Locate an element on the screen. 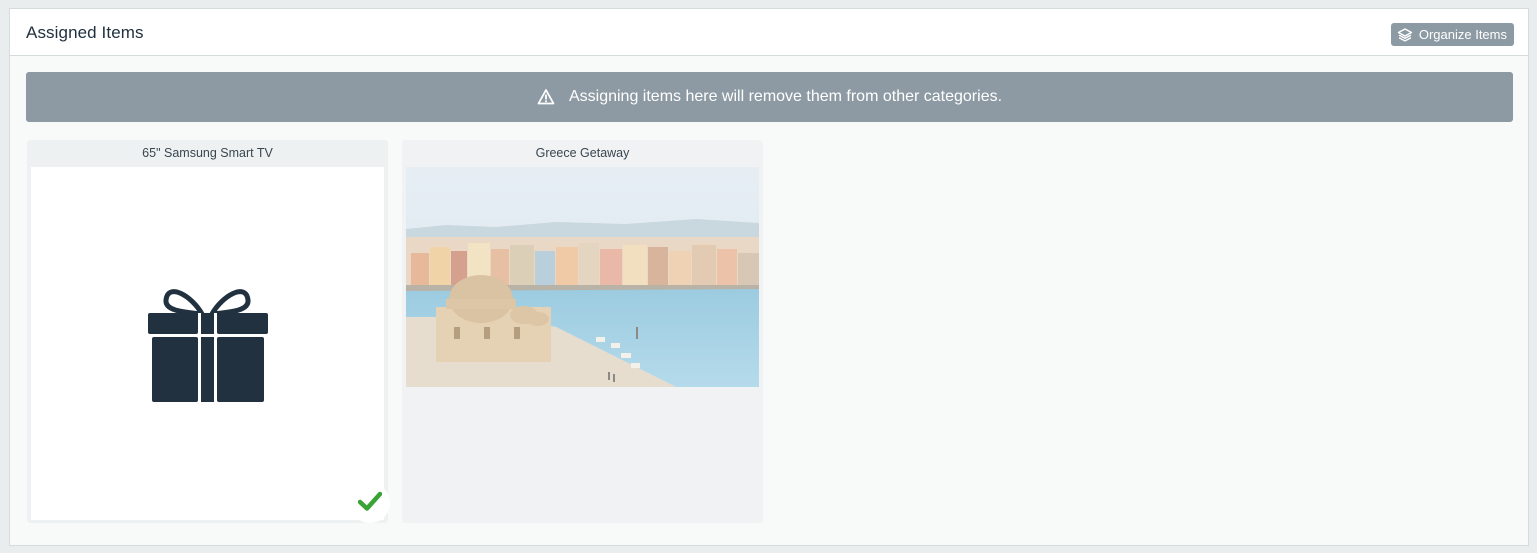  item-image is located at coordinates (207, 343).